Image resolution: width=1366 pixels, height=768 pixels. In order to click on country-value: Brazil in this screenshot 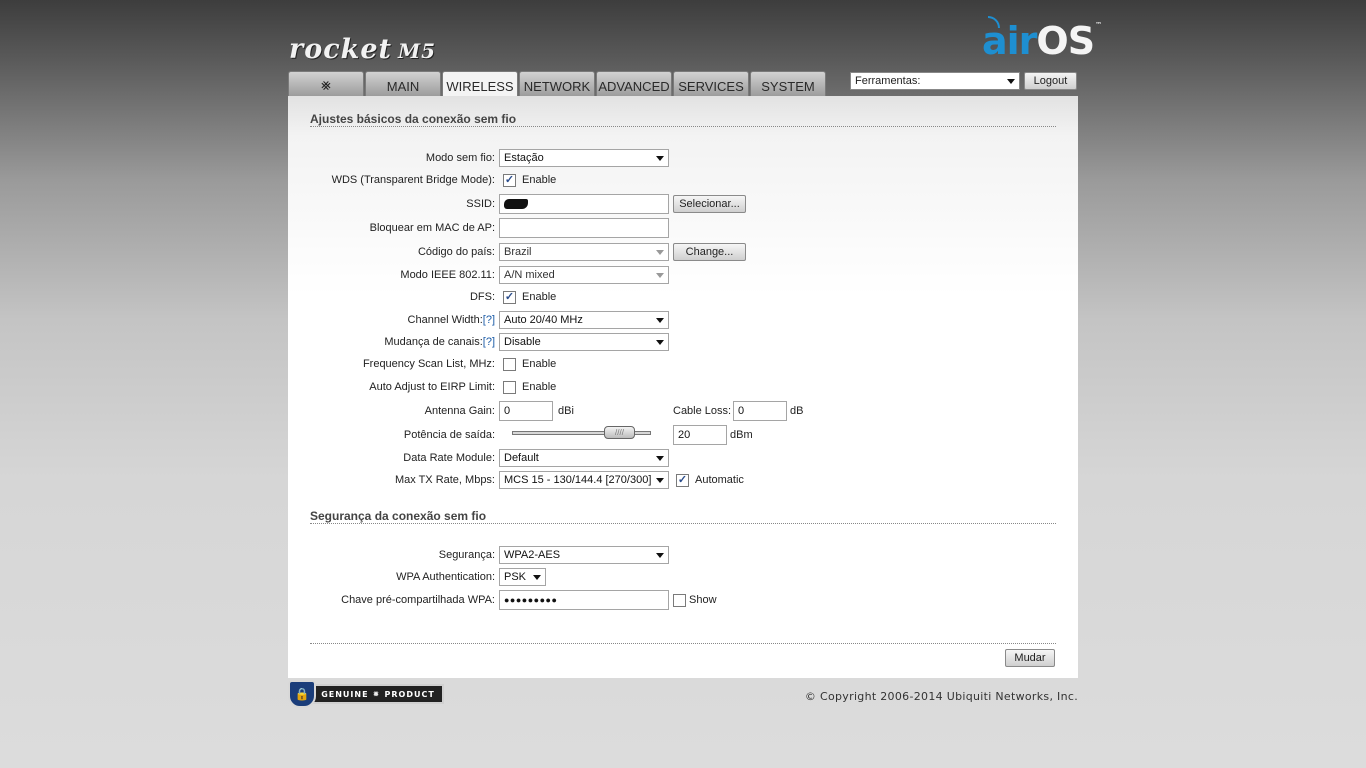, I will do `click(518, 252)`.